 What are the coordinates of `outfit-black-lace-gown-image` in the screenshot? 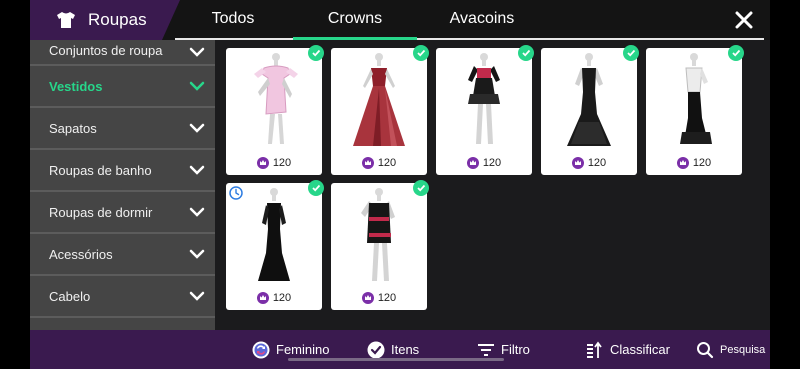 It's located at (274, 234).